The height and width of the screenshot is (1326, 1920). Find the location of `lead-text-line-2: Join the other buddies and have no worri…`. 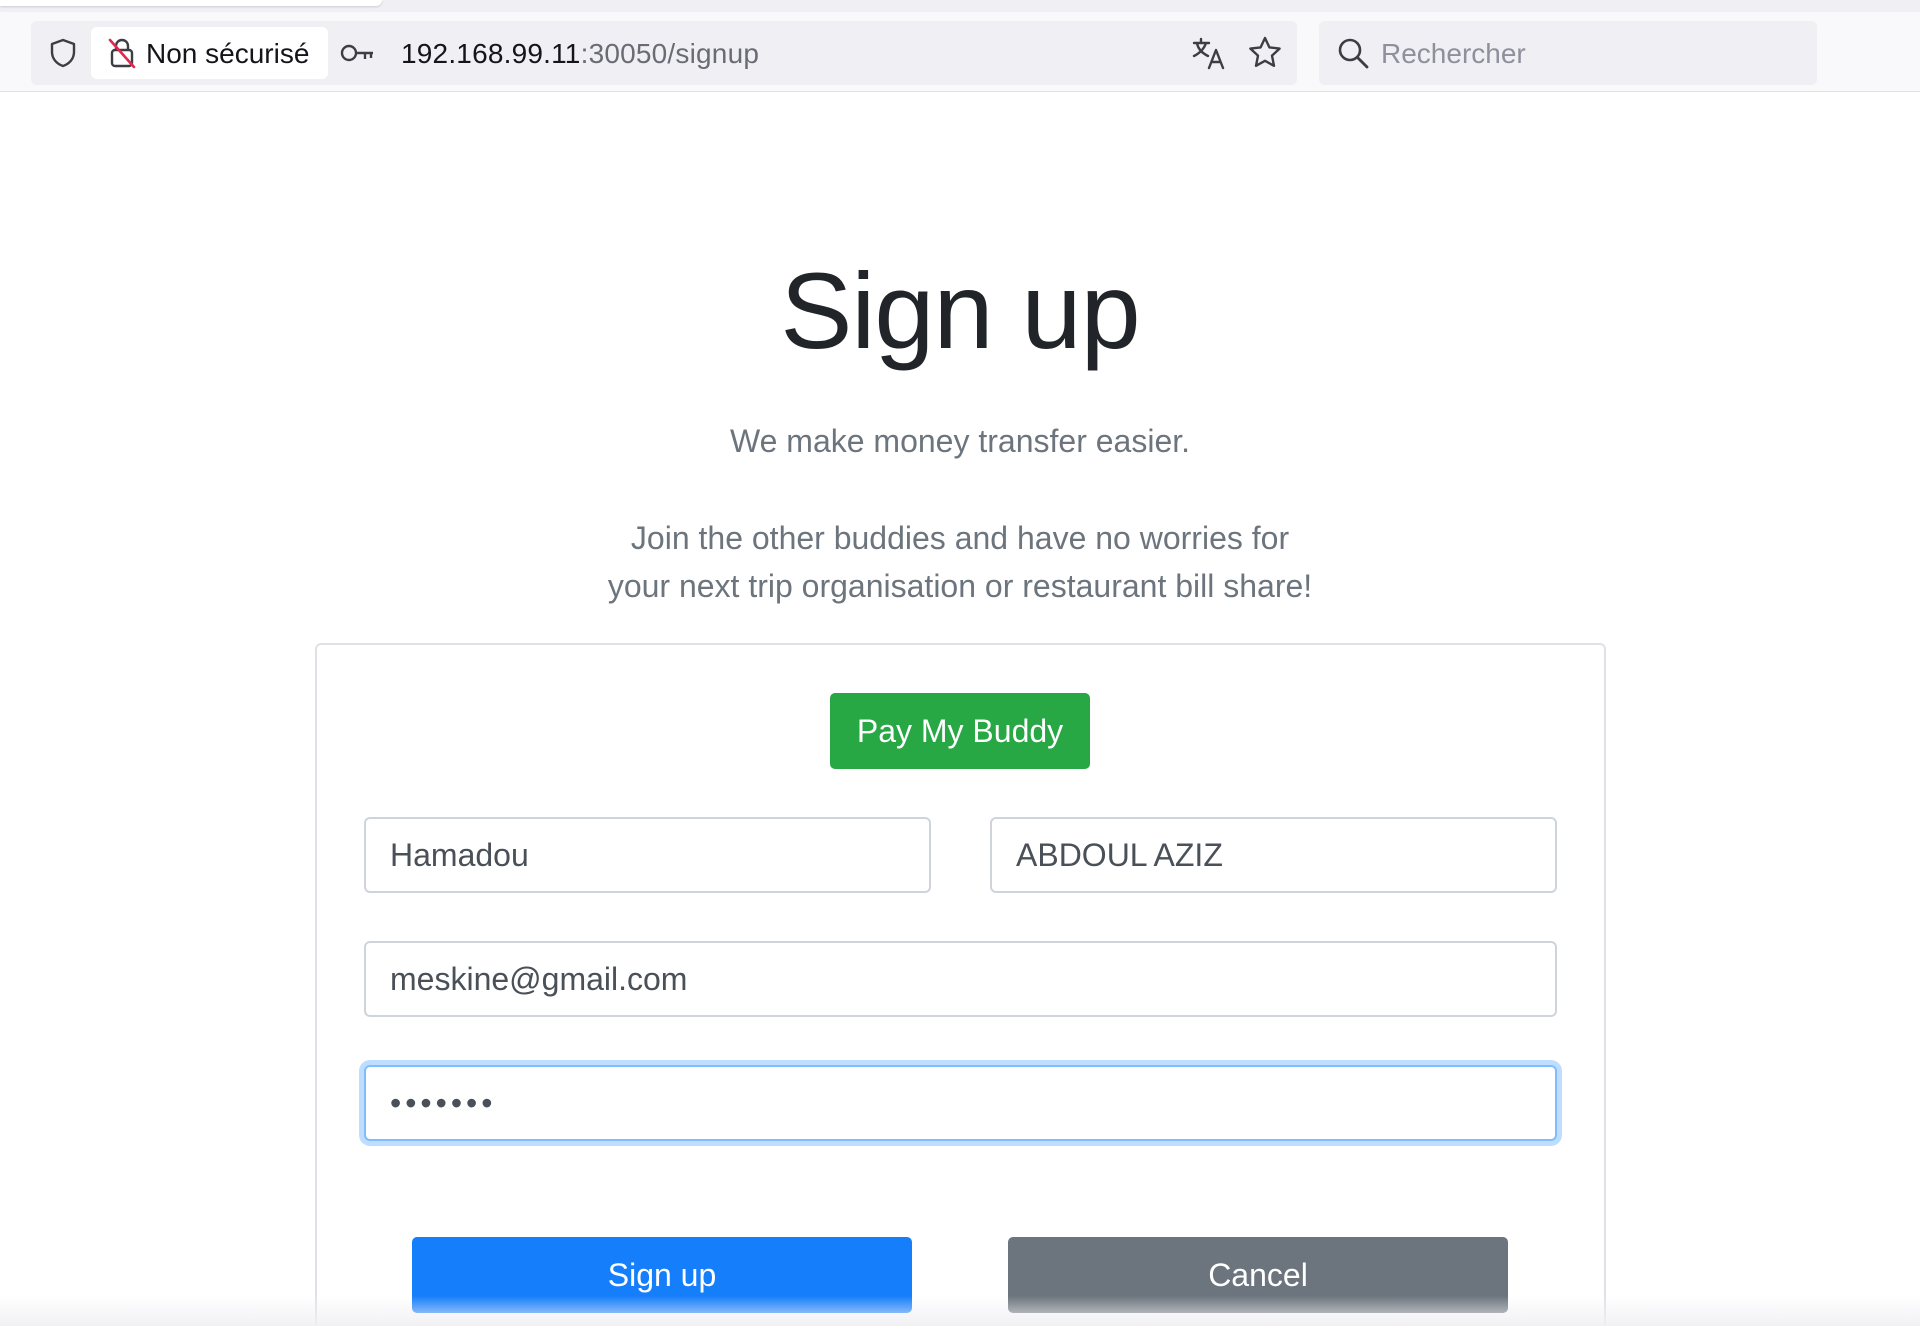

lead-text-line-2: Join the other buddies and have no worri… is located at coordinates (960, 538).